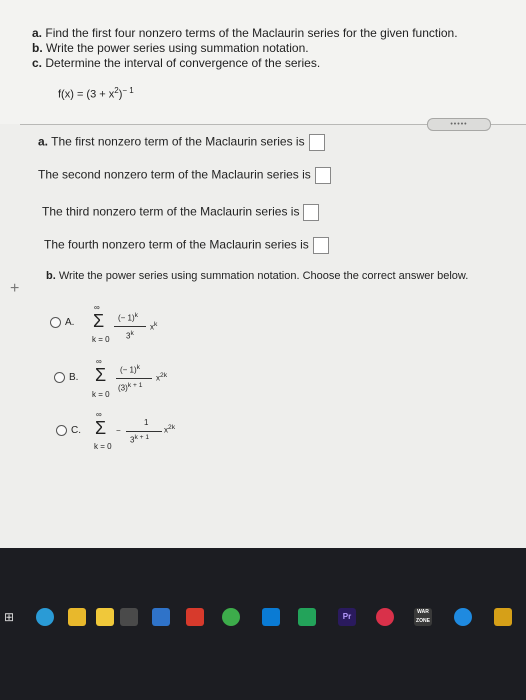  What do you see at coordinates (347, 617) in the screenshot?
I see `premiere-icon: Pr` at bounding box center [347, 617].